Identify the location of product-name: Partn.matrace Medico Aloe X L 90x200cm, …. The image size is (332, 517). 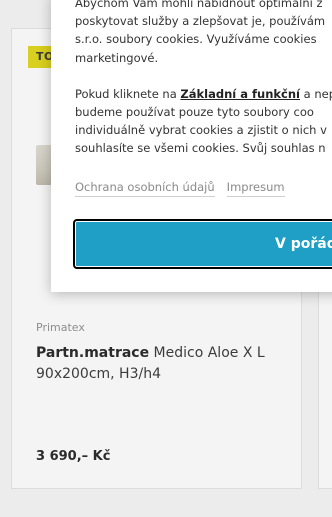
(162, 364).